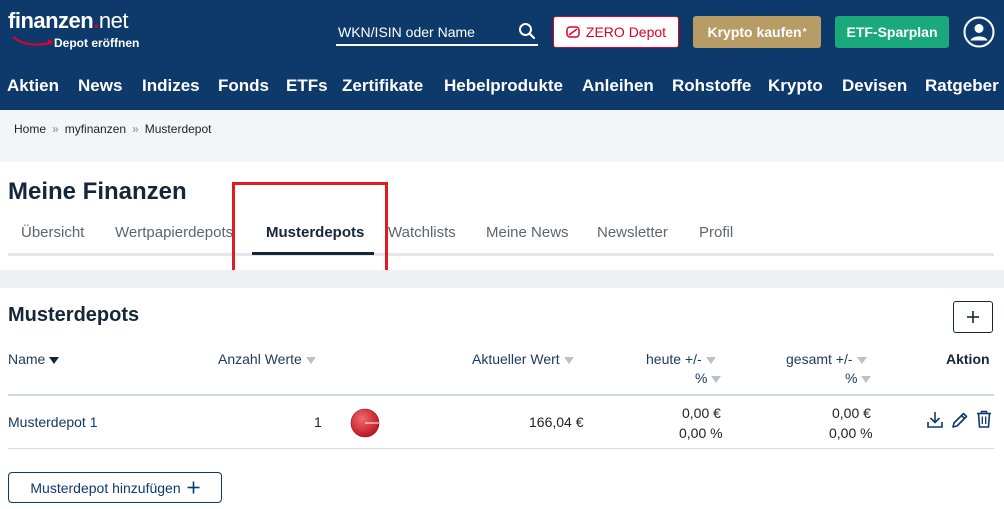  I want to click on add-musterdepot-button, so click(973, 317).